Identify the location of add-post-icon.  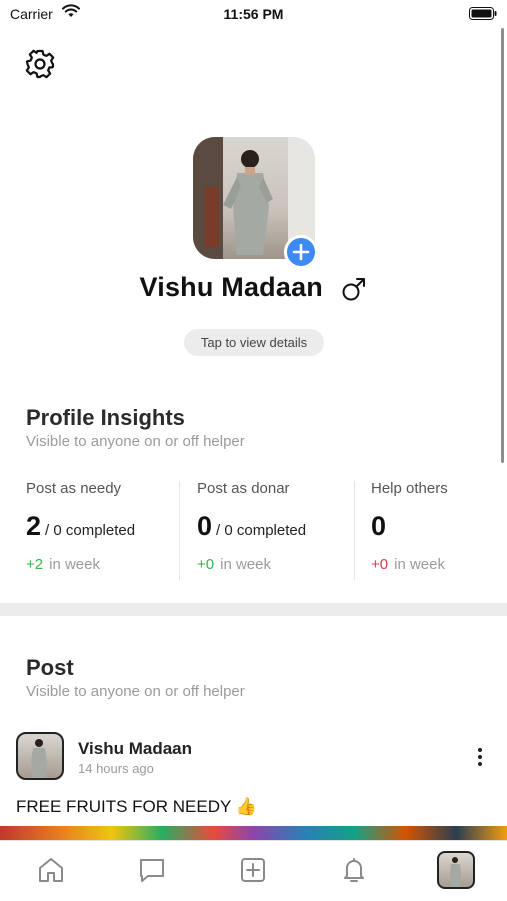
(253, 870).